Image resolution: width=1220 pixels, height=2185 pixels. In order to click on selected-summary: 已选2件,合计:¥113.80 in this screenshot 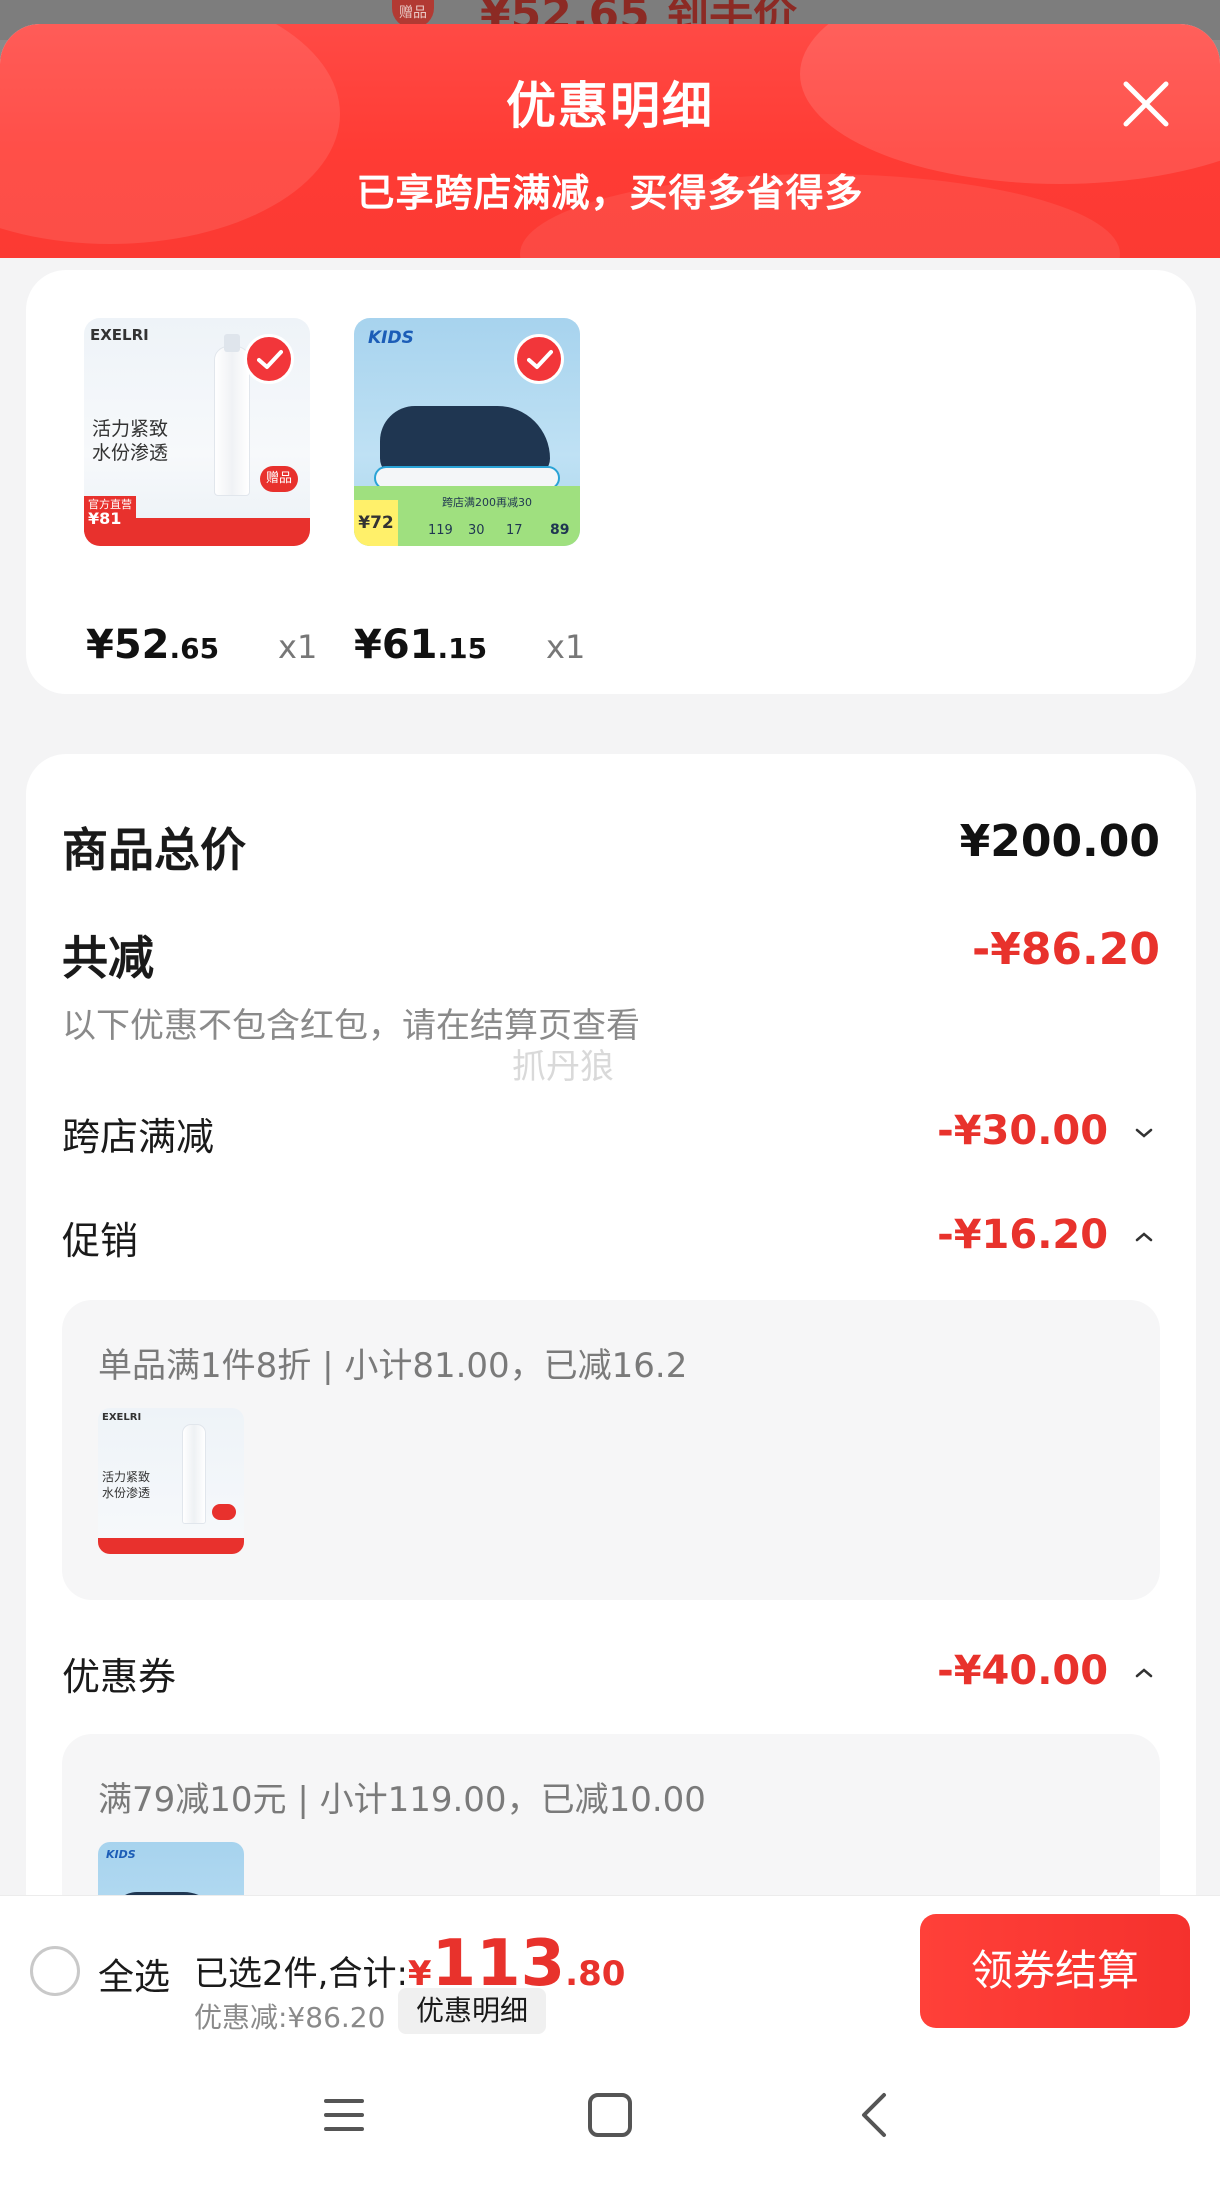, I will do `click(409, 1964)`.